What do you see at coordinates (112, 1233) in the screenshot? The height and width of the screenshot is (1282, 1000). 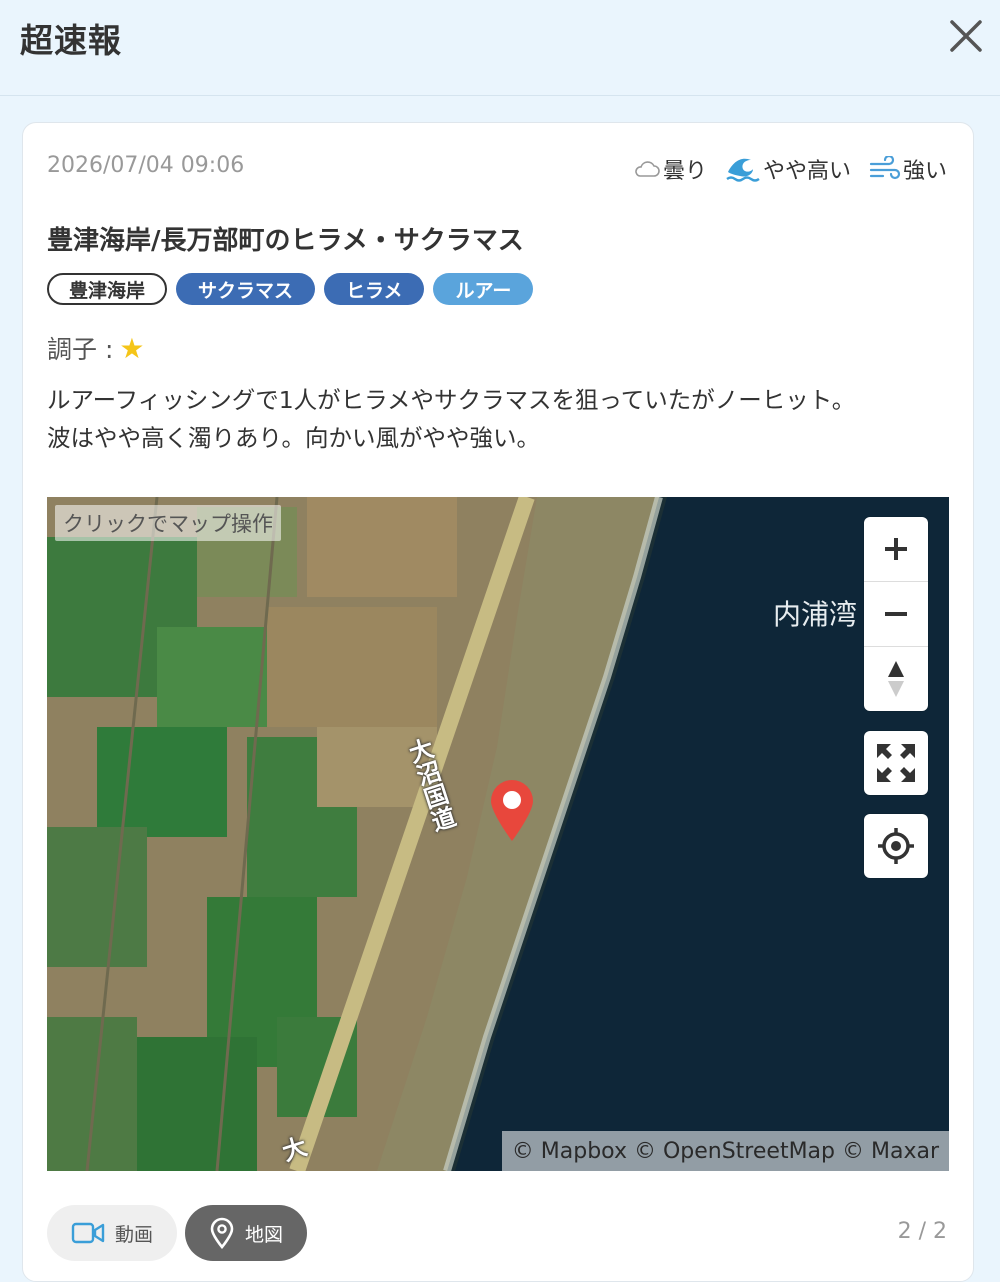 I see `video-button: 動画` at bounding box center [112, 1233].